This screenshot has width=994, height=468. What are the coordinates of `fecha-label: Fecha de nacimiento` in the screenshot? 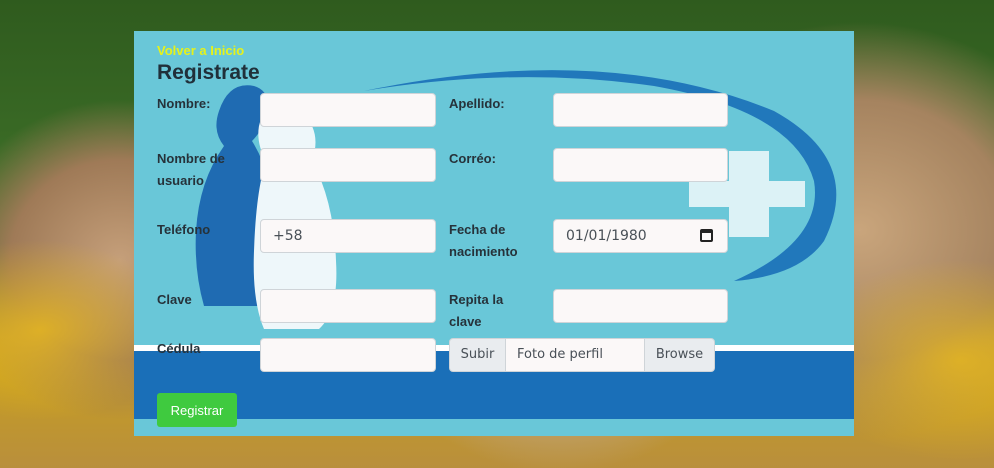 It's located at (483, 241).